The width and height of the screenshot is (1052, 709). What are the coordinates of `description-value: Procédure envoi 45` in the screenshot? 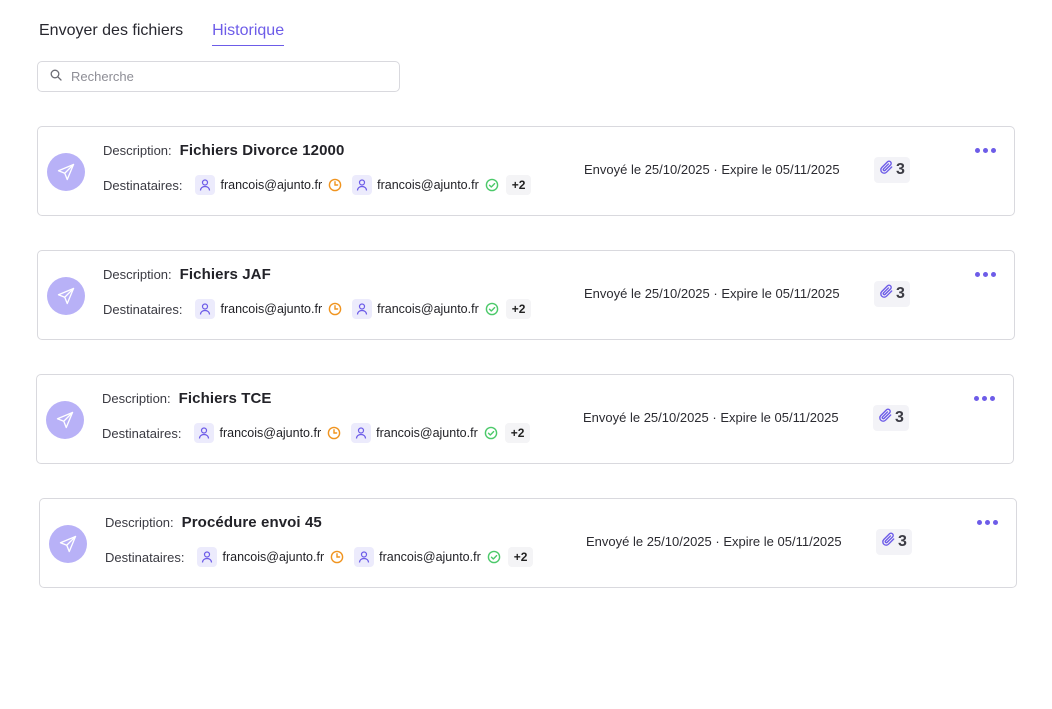 It's located at (251, 522).